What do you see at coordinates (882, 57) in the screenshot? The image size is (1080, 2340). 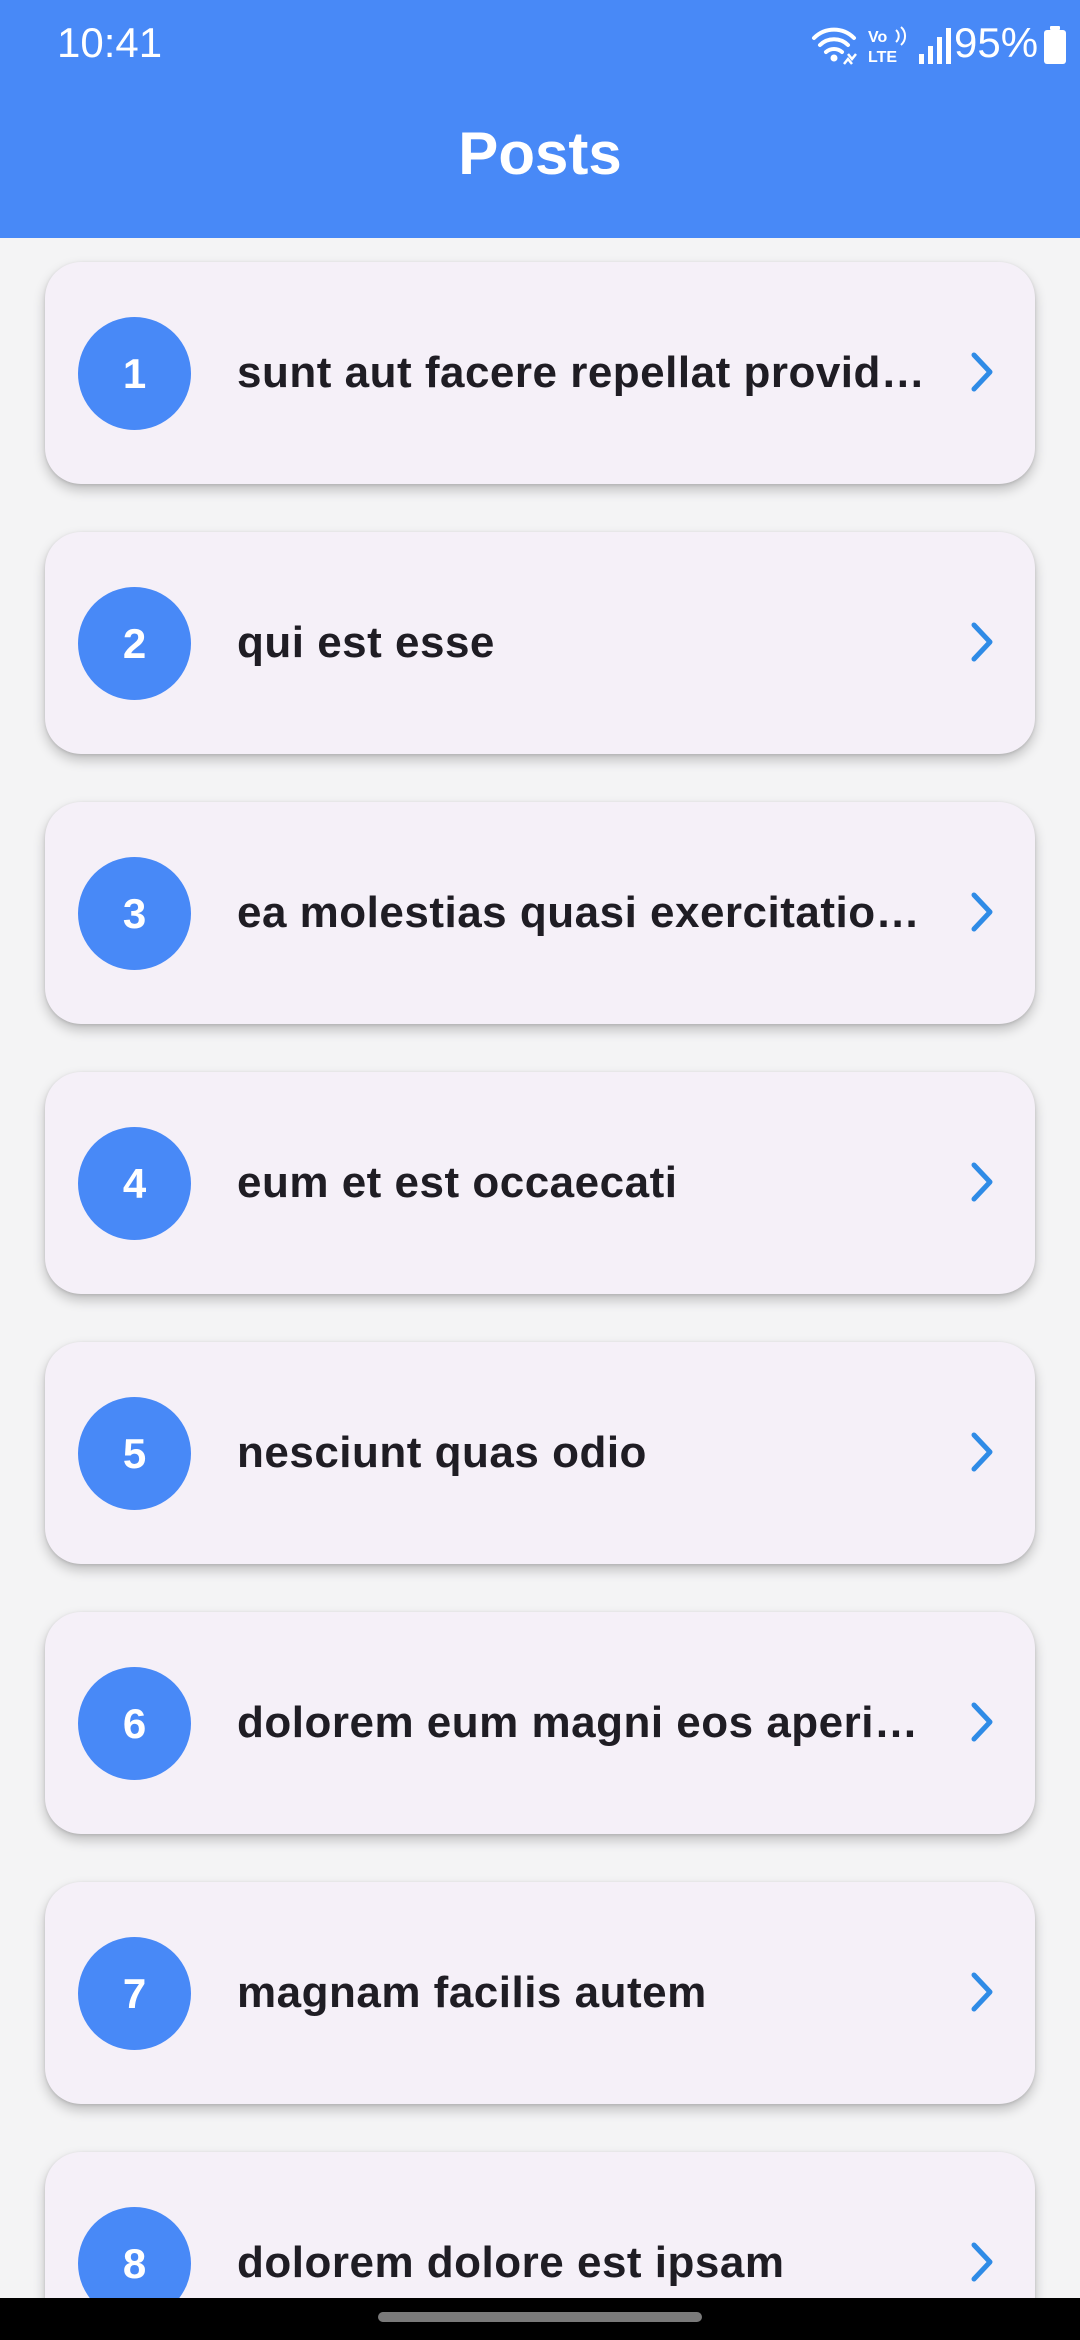 I see `svg-text: LTE` at bounding box center [882, 57].